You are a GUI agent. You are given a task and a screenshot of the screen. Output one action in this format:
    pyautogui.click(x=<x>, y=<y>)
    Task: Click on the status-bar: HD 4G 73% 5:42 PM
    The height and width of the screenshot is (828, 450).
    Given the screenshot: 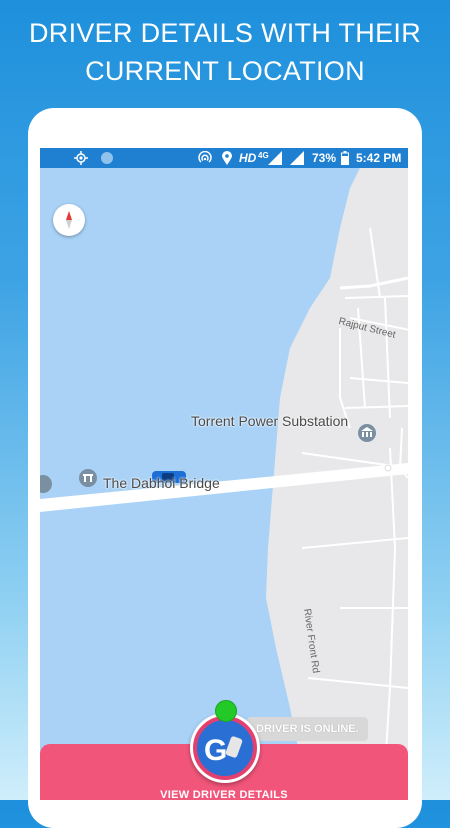 What is the action you would take?
    pyautogui.click(x=224, y=158)
    